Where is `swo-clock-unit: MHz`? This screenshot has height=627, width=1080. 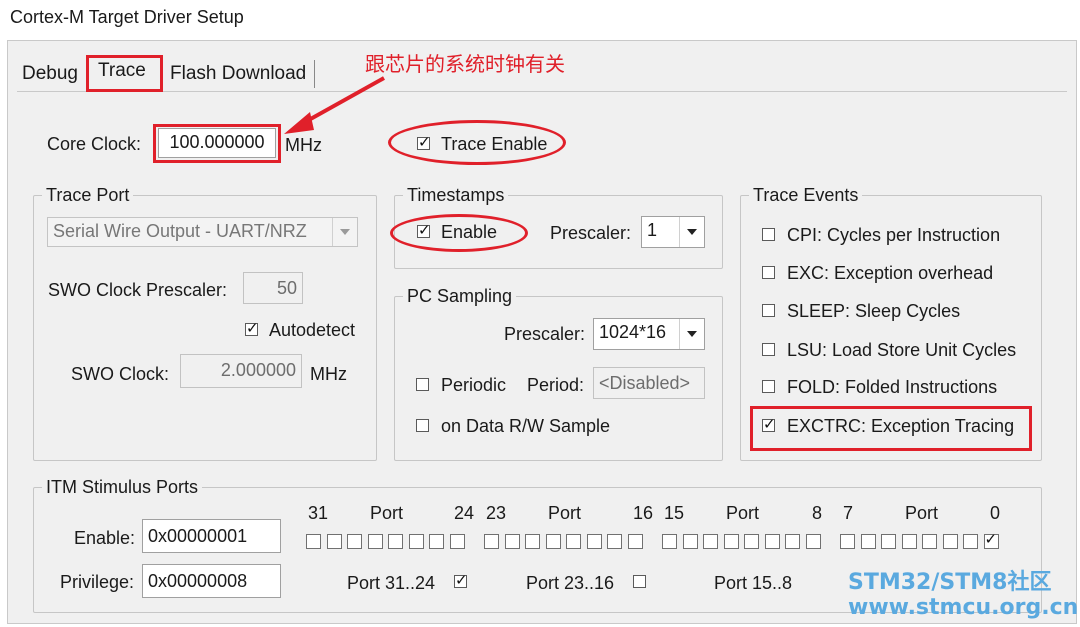
swo-clock-unit: MHz is located at coordinates (328, 374).